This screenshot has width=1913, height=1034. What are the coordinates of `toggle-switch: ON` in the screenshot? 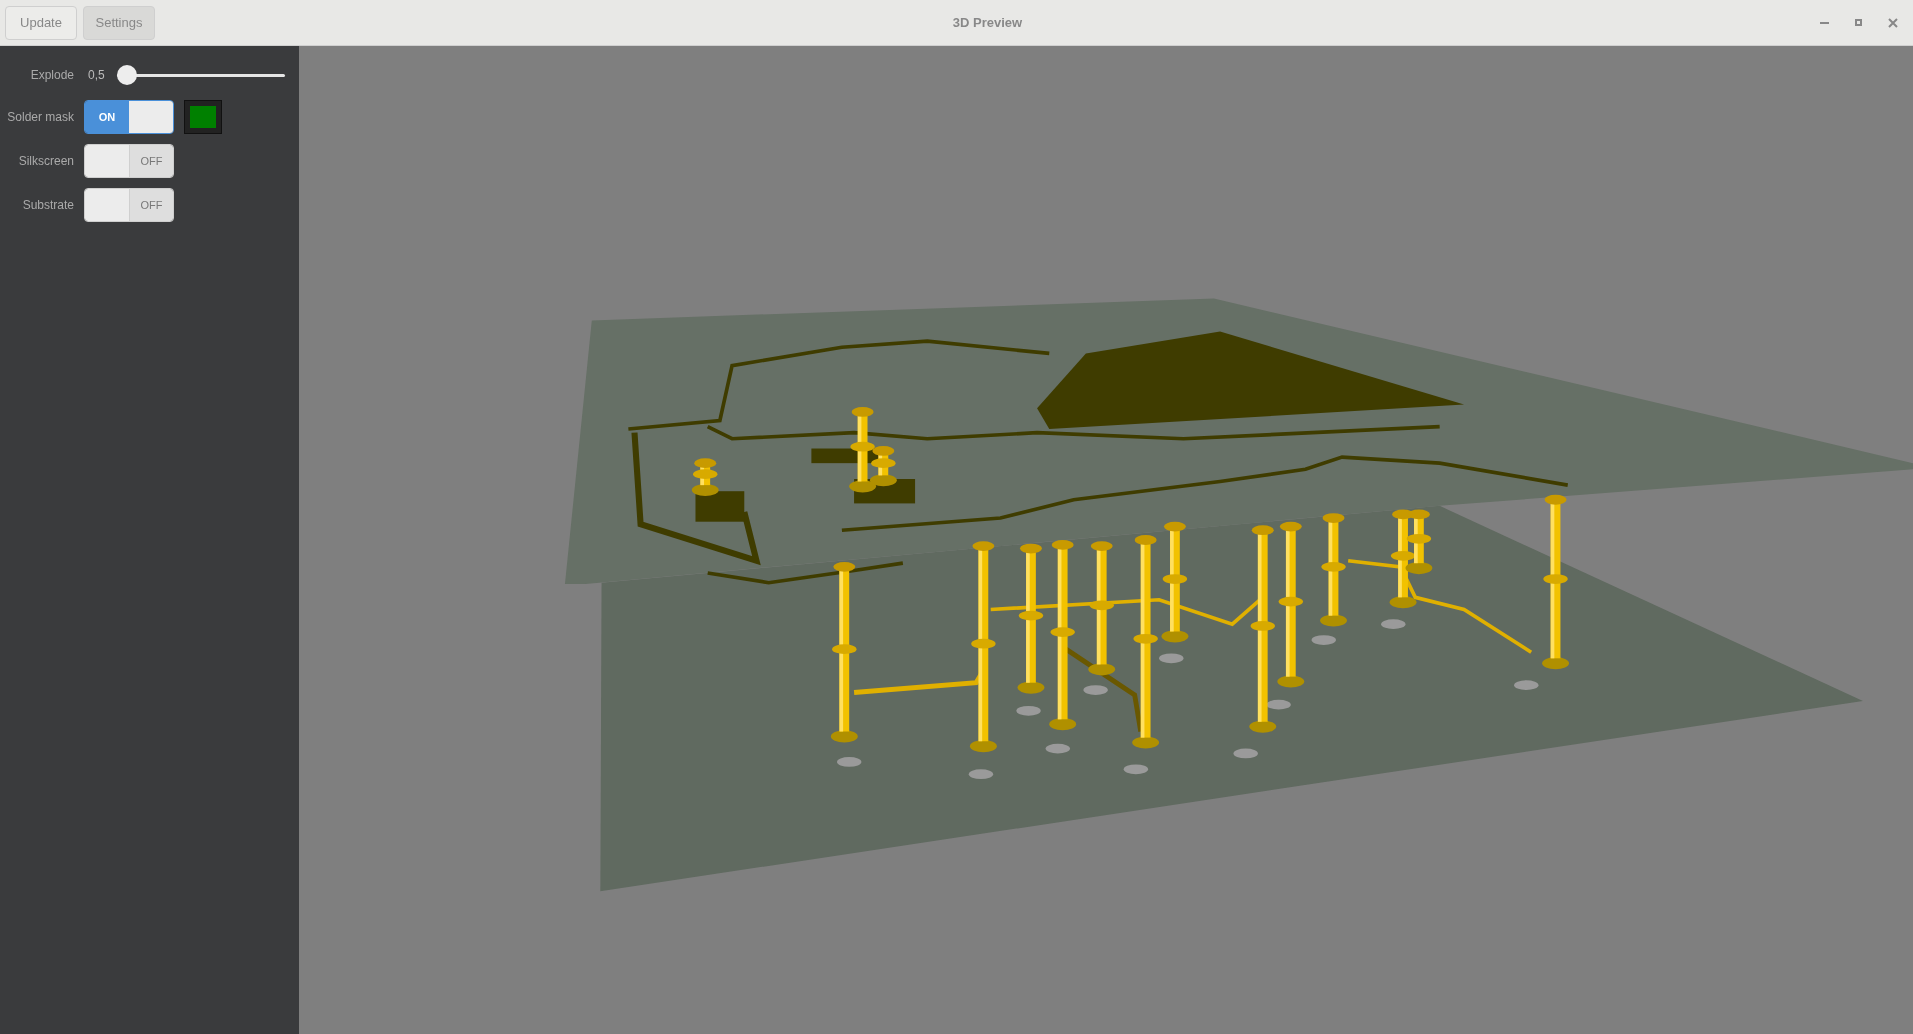 It's located at (129, 117).